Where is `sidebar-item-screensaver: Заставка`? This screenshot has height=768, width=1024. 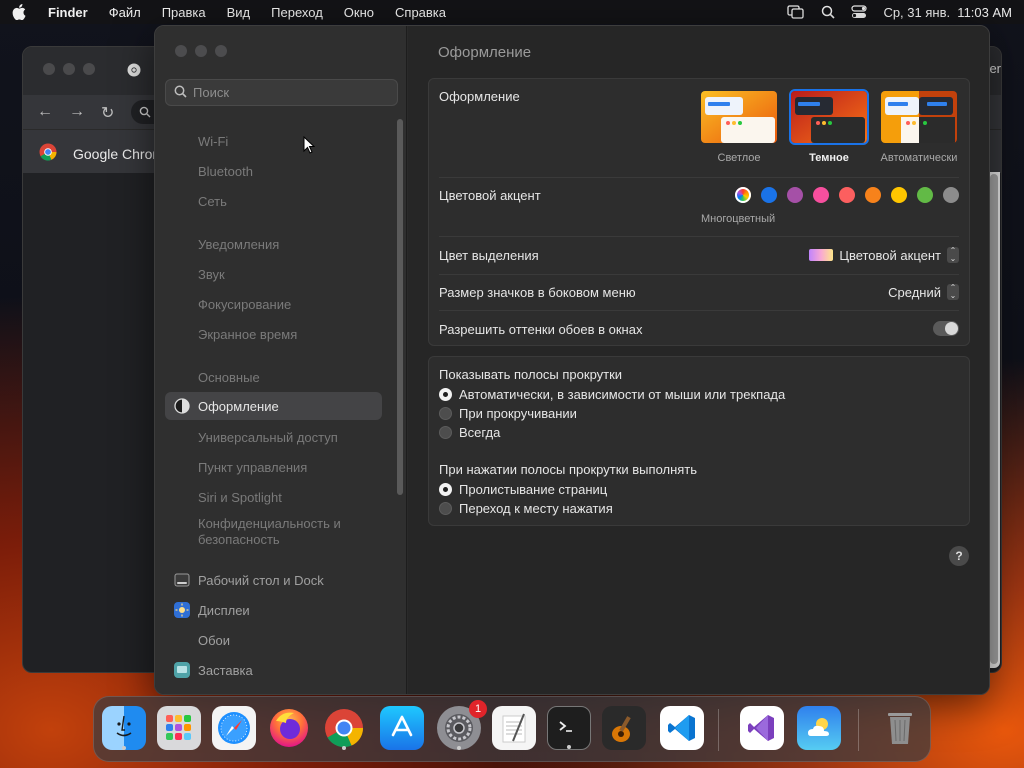
sidebar-item-screensaver: Заставка is located at coordinates (273, 670).